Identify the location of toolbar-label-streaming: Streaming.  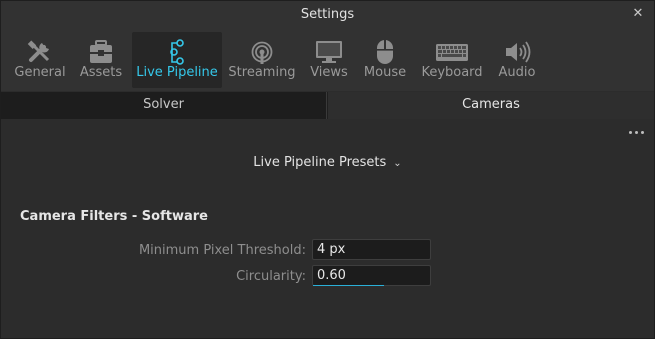
(262, 72).